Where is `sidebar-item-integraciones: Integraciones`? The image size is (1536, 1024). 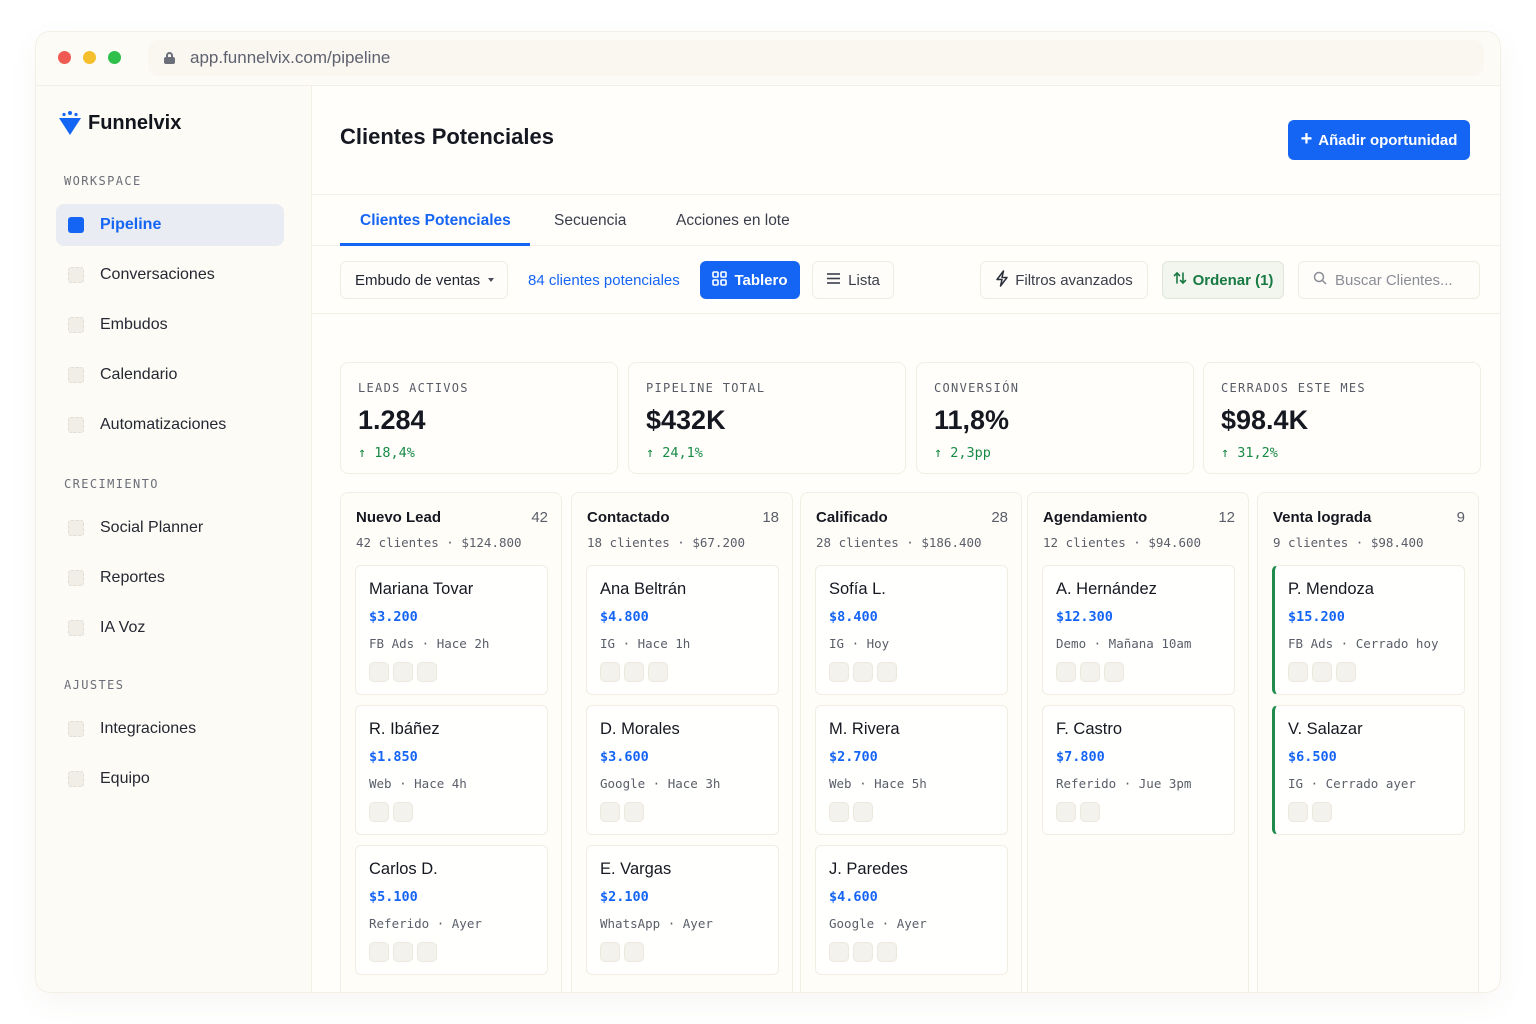 sidebar-item-integraciones: Integraciones is located at coordinates (170, 729).